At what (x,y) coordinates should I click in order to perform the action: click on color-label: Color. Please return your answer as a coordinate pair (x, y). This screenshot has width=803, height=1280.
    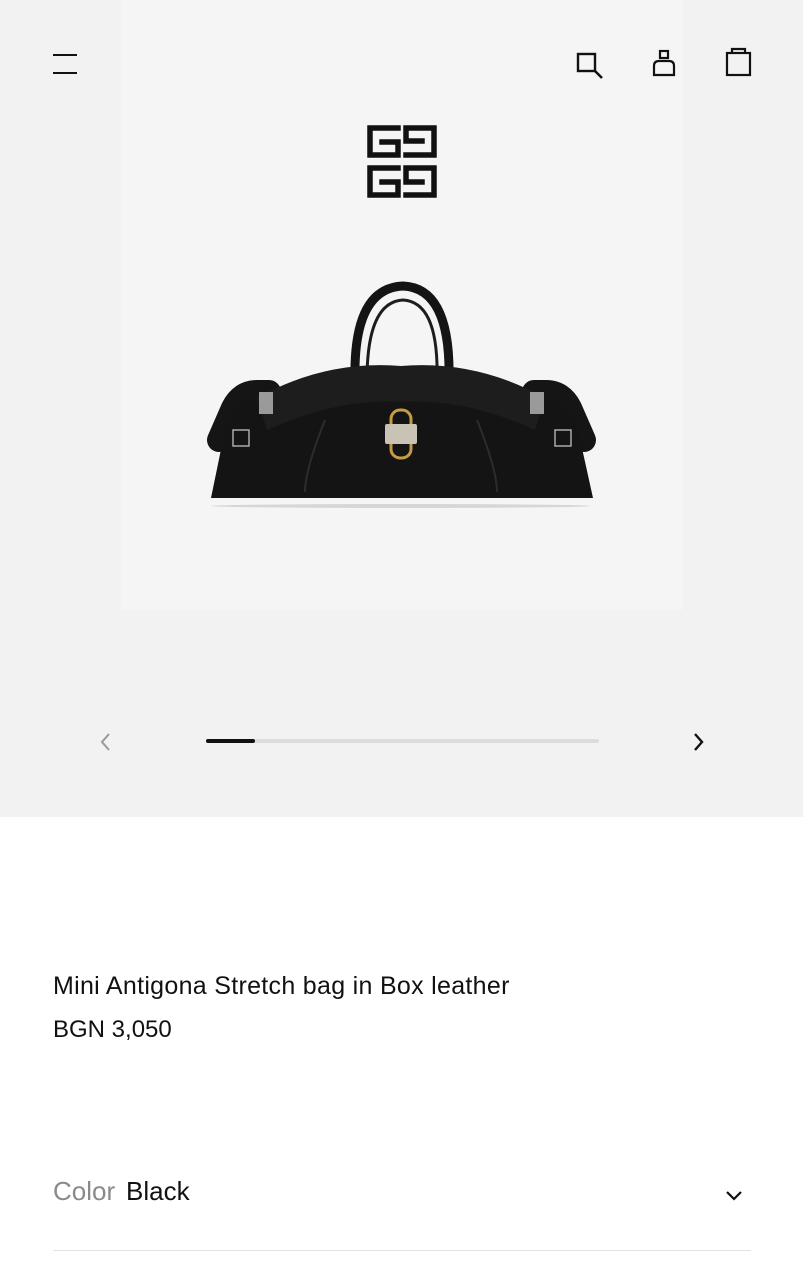
    Looking at the image, I should click on (84, 1191).